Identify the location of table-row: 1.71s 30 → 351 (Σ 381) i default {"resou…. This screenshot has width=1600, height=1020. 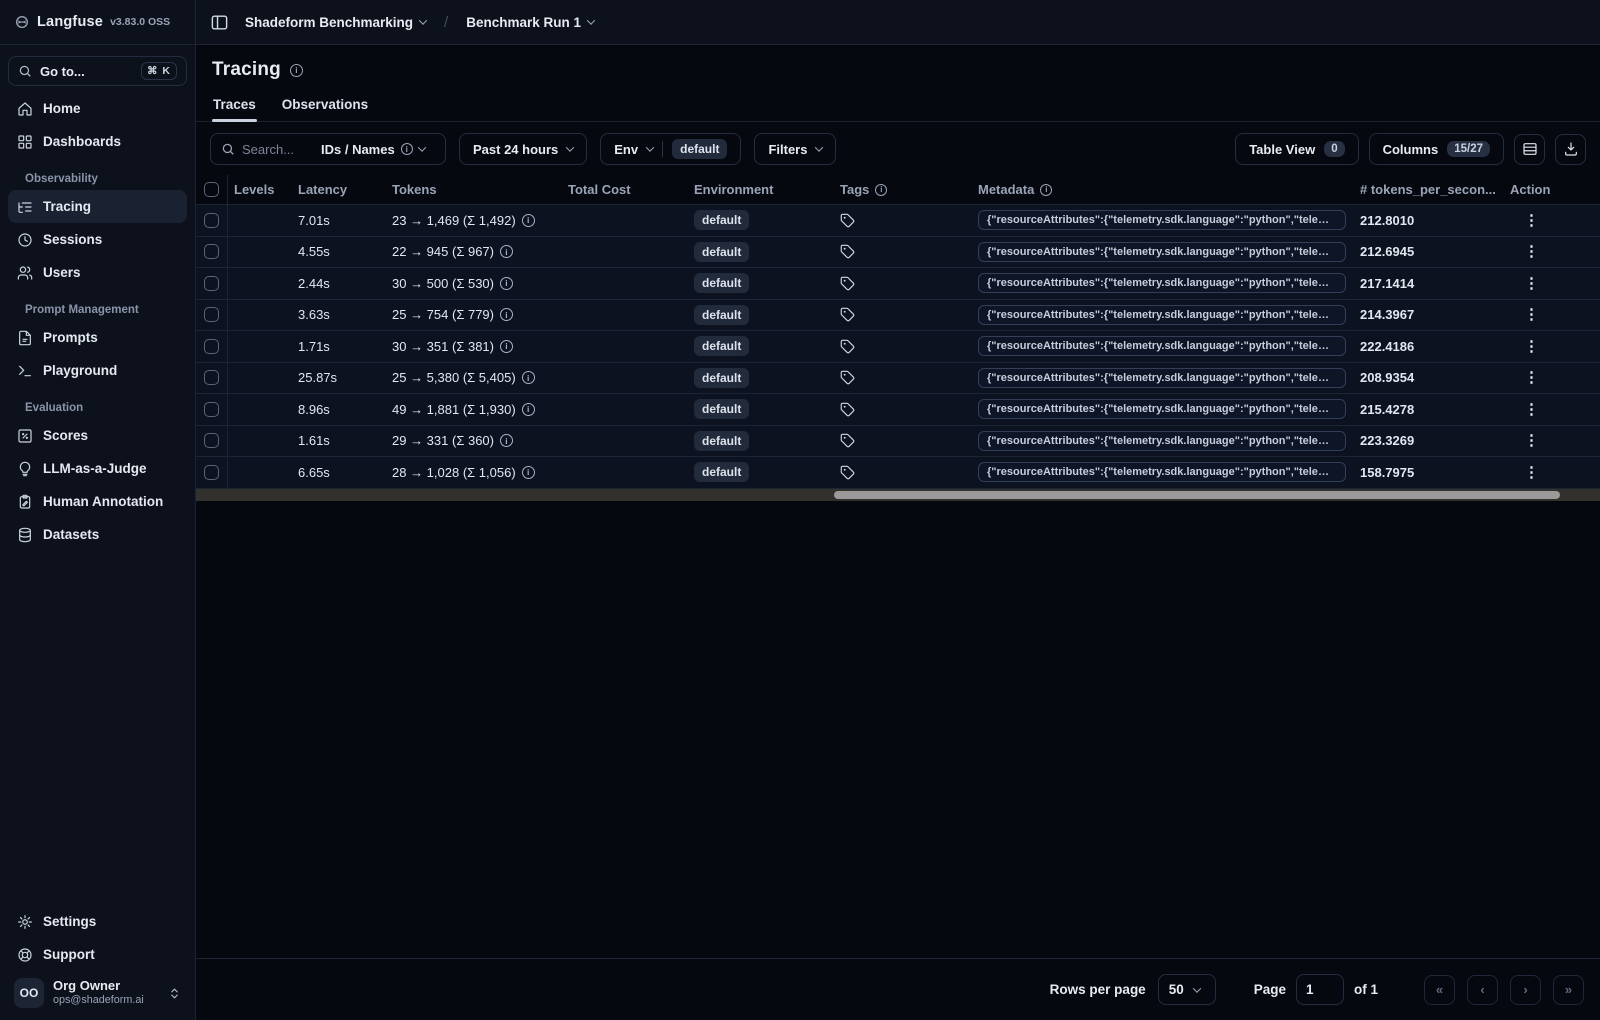
(898, 347).